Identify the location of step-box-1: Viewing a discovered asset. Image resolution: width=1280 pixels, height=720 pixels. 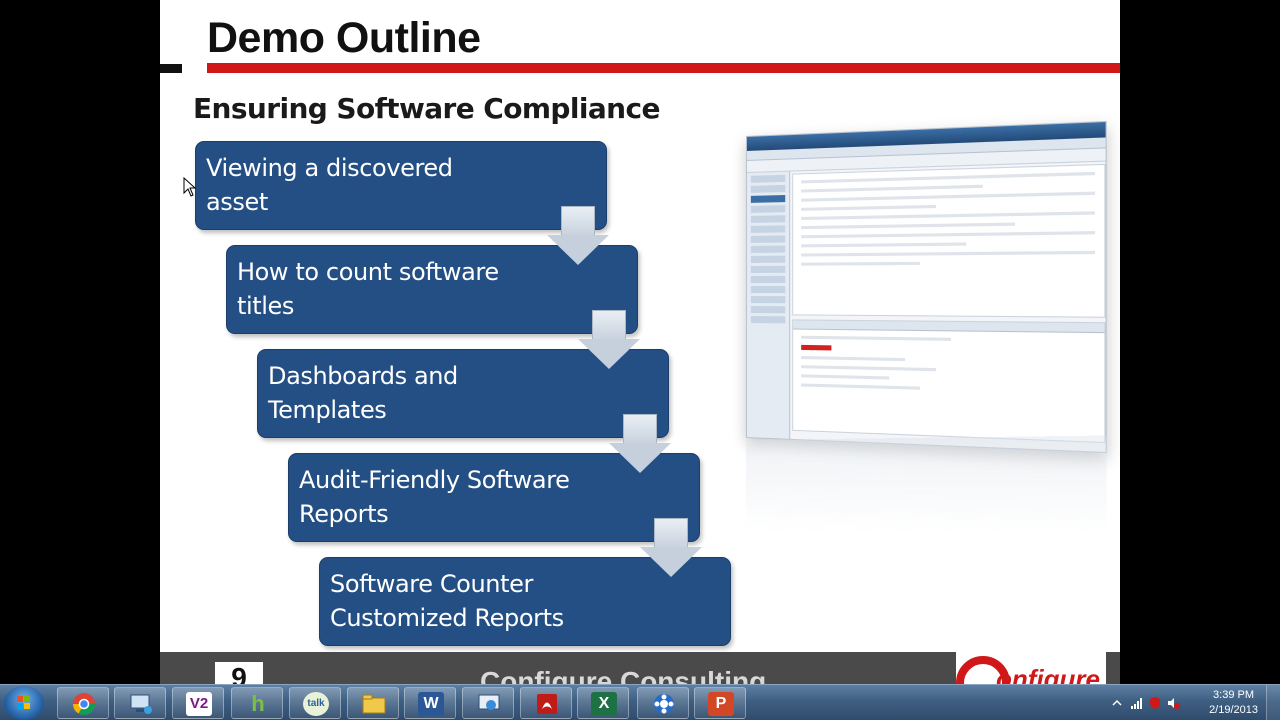
(401, 185).